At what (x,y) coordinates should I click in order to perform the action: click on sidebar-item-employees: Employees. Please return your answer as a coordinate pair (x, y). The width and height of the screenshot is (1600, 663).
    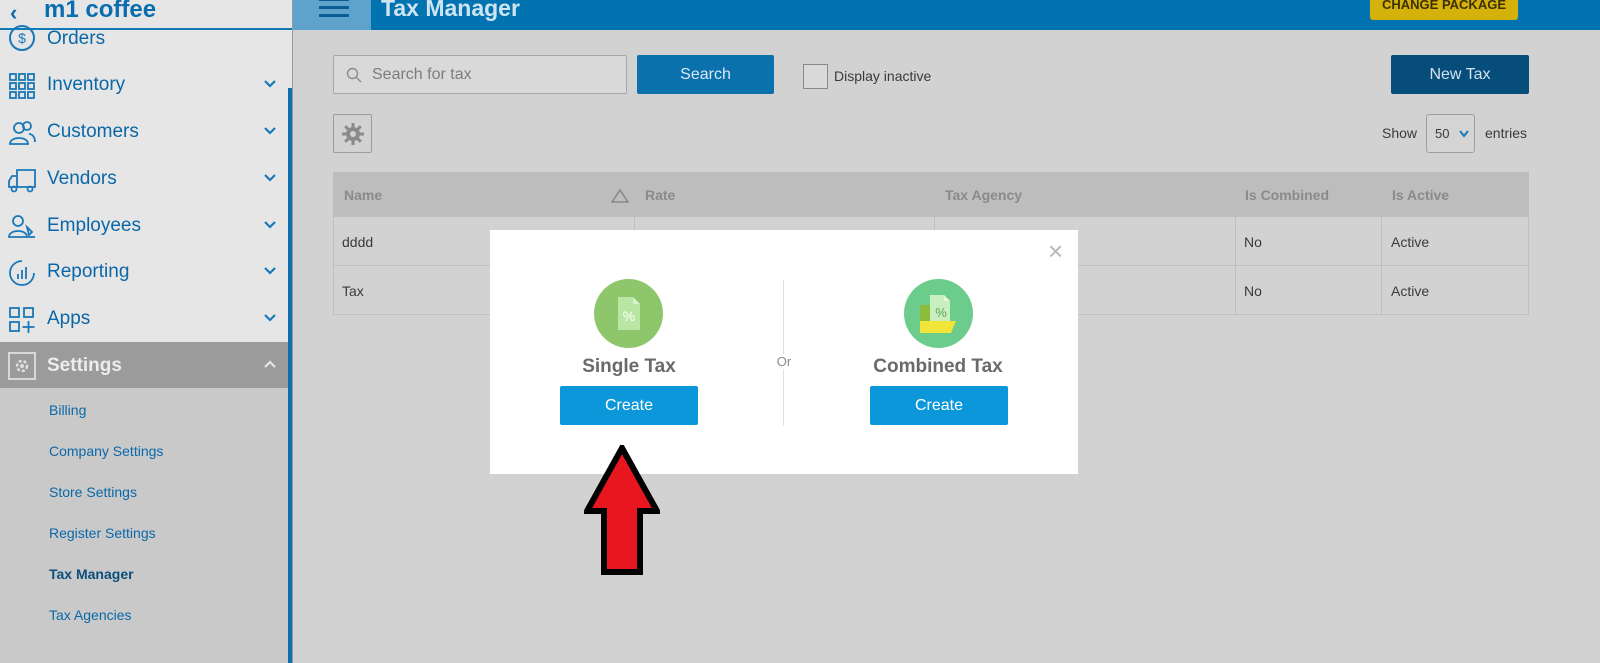
    Looking at the image, I should click on (144, 226).